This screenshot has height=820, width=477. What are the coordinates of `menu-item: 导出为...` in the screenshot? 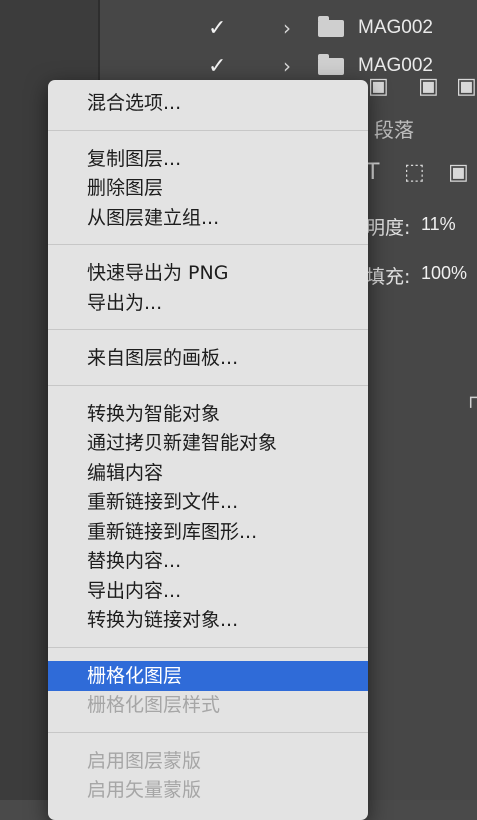 It's located at (208, 303).